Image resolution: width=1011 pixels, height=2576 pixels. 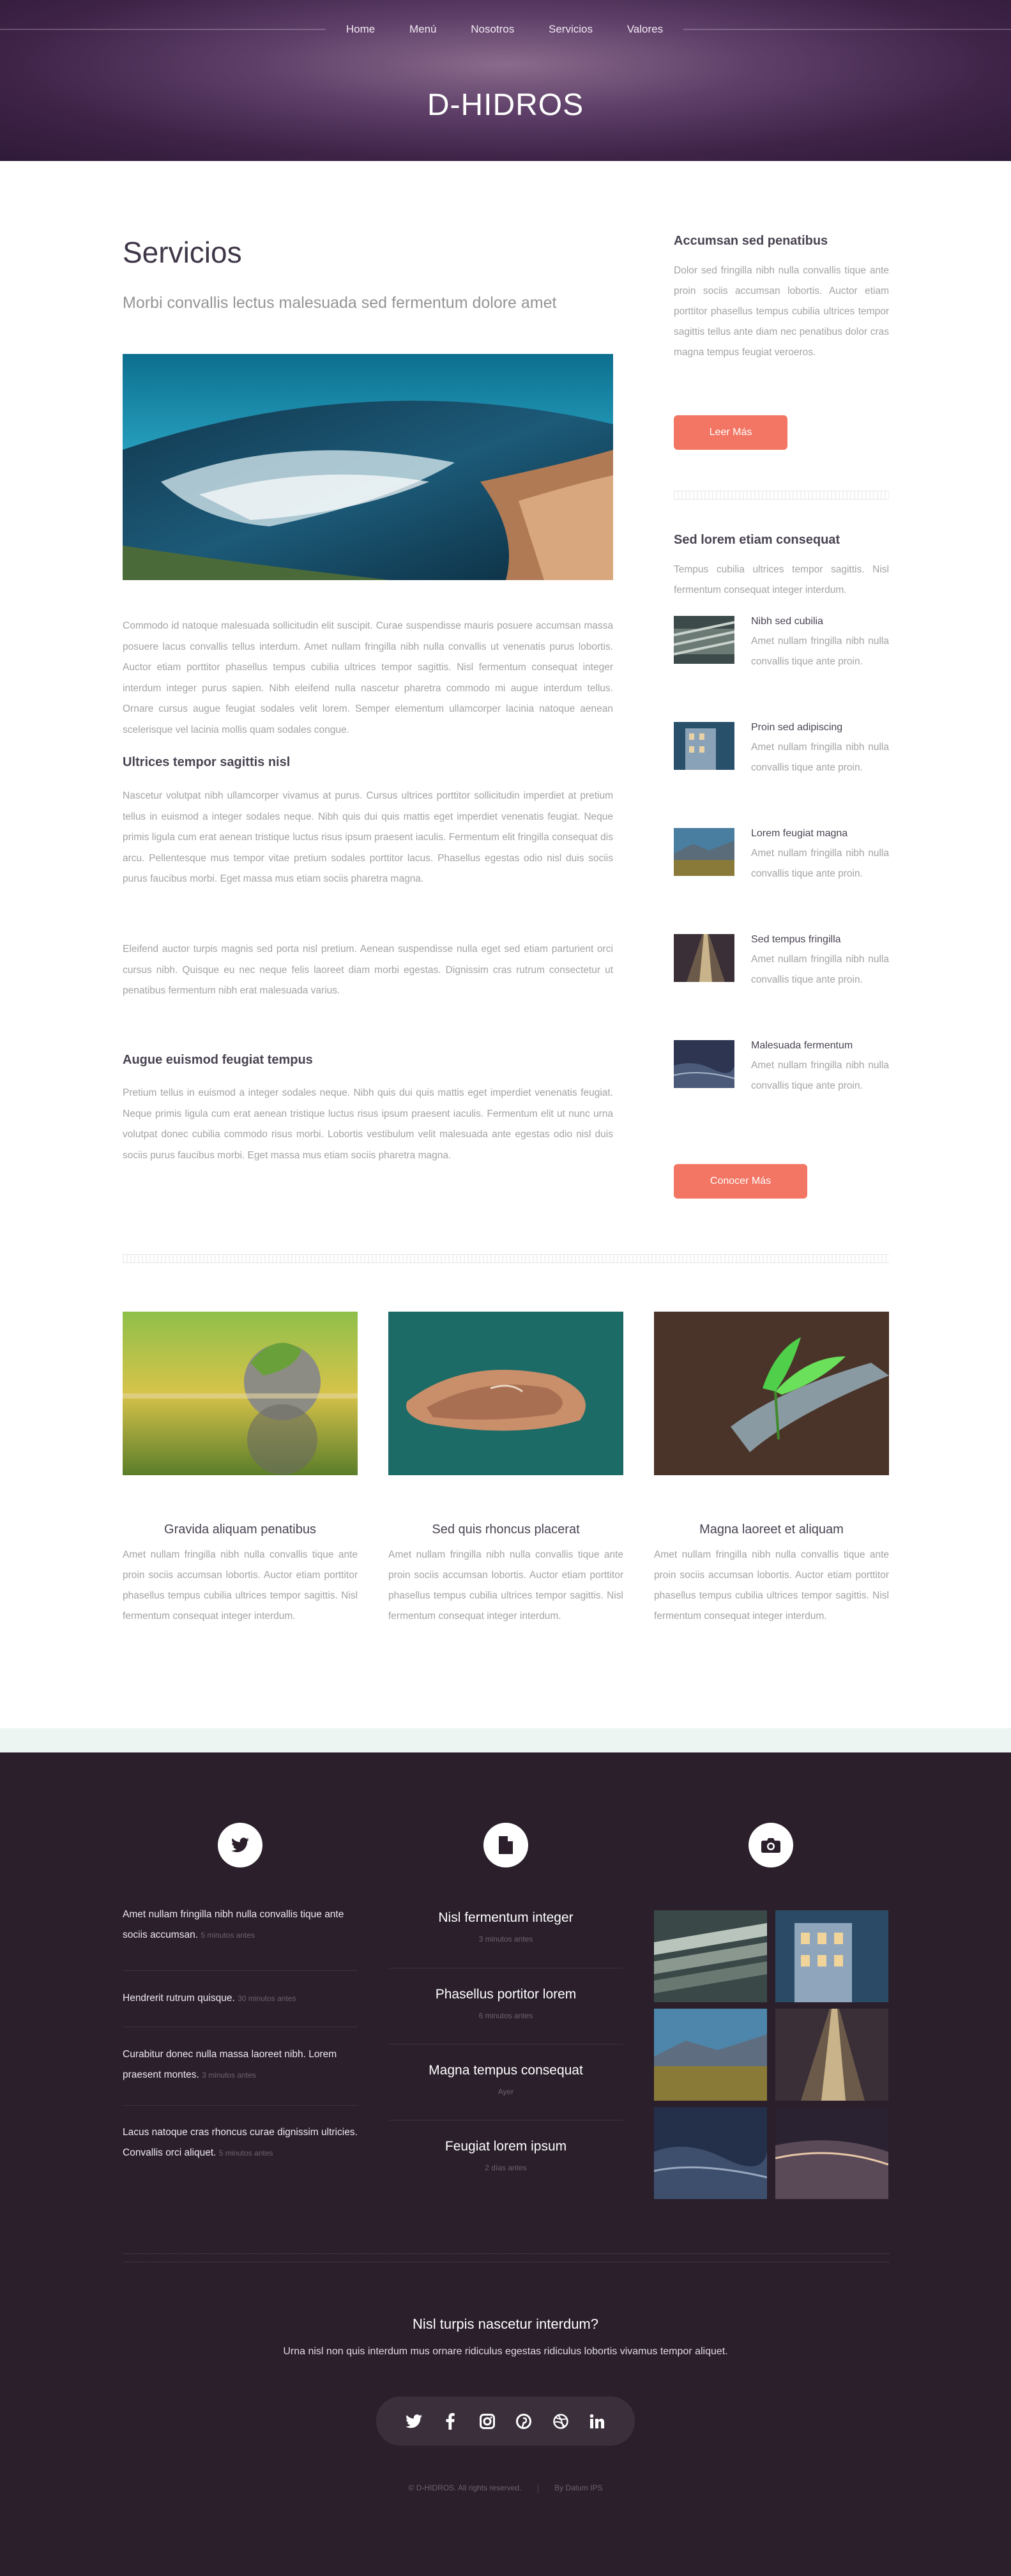 I want to click on nav-item-menu: Menú, so click(x=423, y=29).